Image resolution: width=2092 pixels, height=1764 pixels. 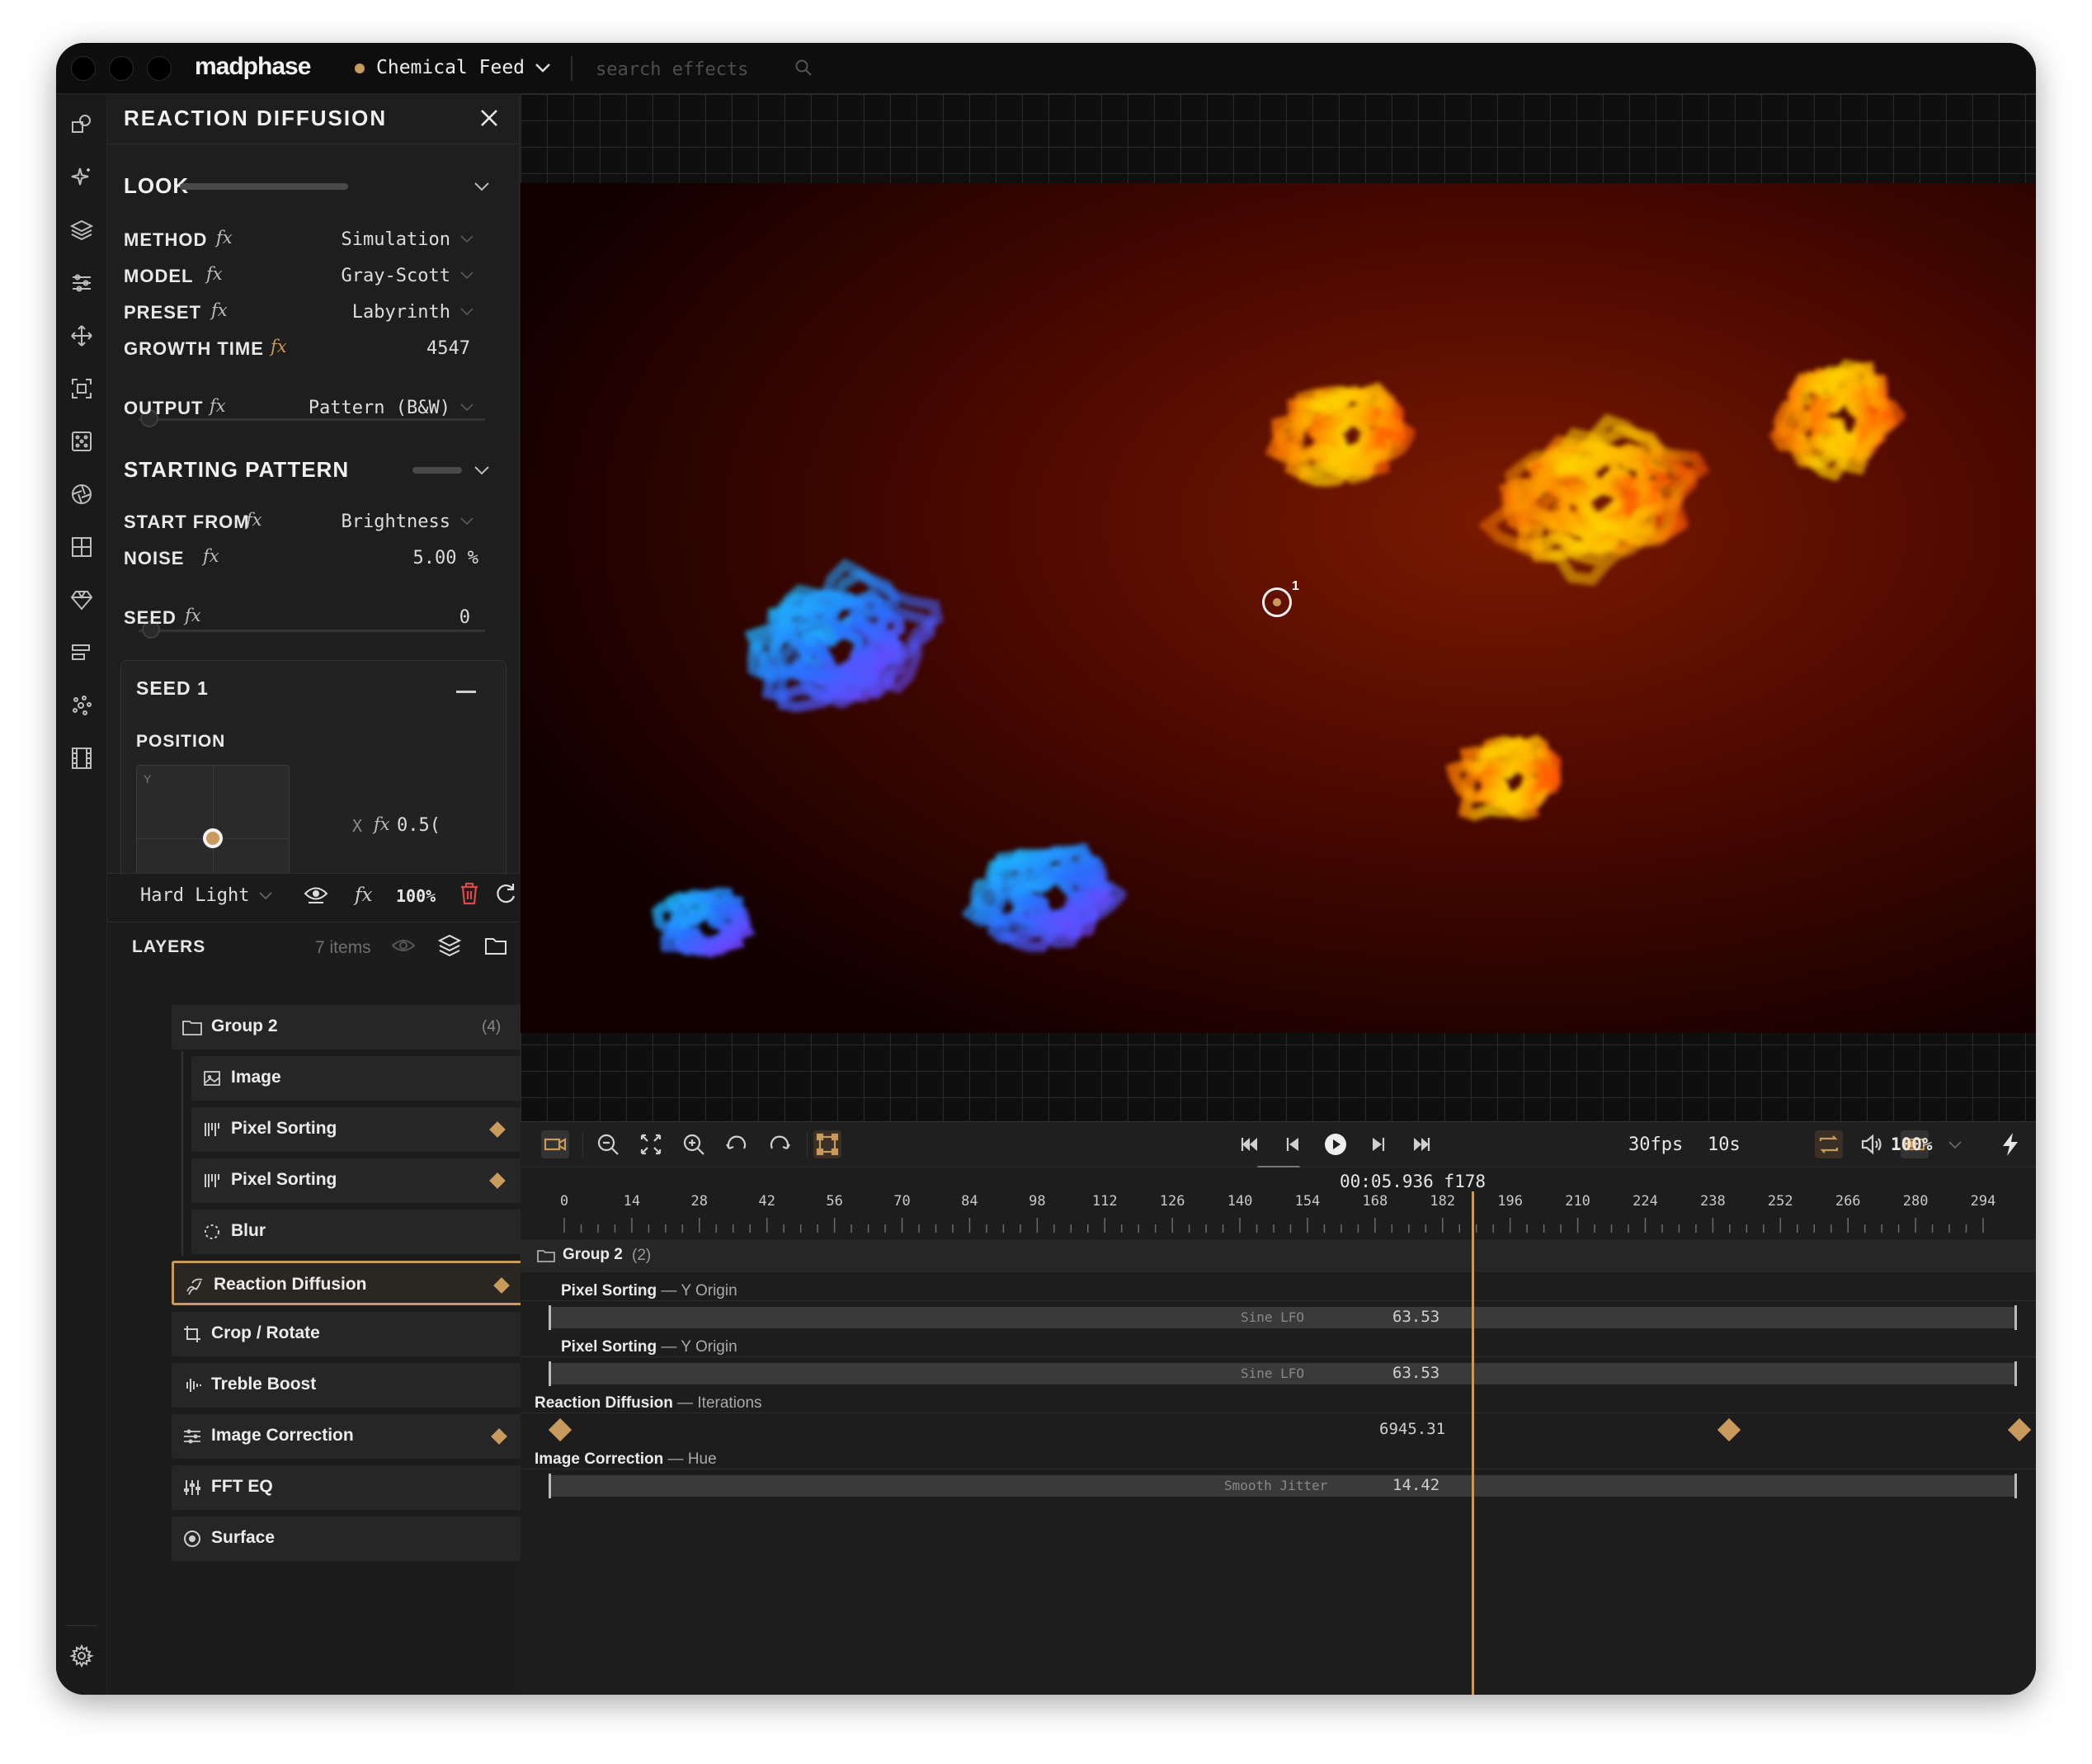 I want to click on redo-icon, so click(x=780, y=1144).